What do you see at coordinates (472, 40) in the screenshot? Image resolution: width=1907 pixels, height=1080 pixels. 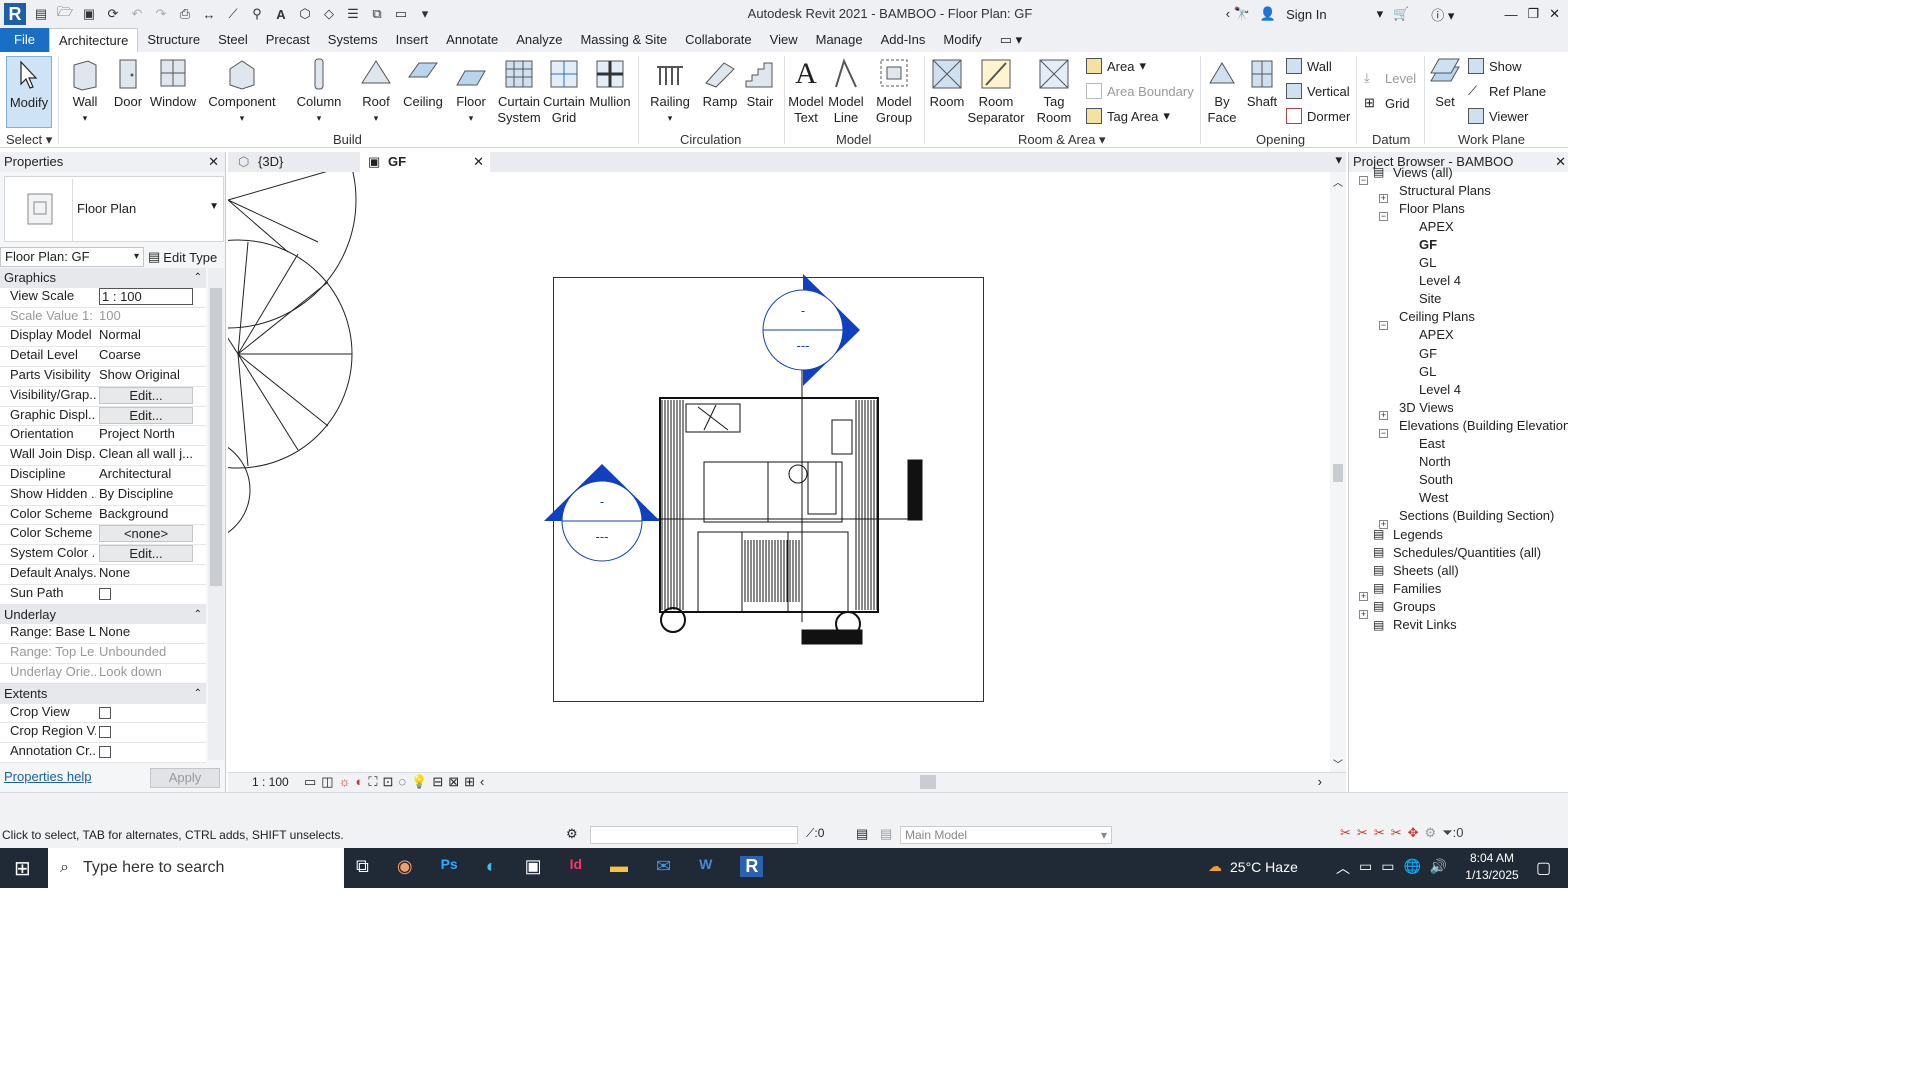 I see `tab-annotate: Annotate` at bounding box center [472, 40].